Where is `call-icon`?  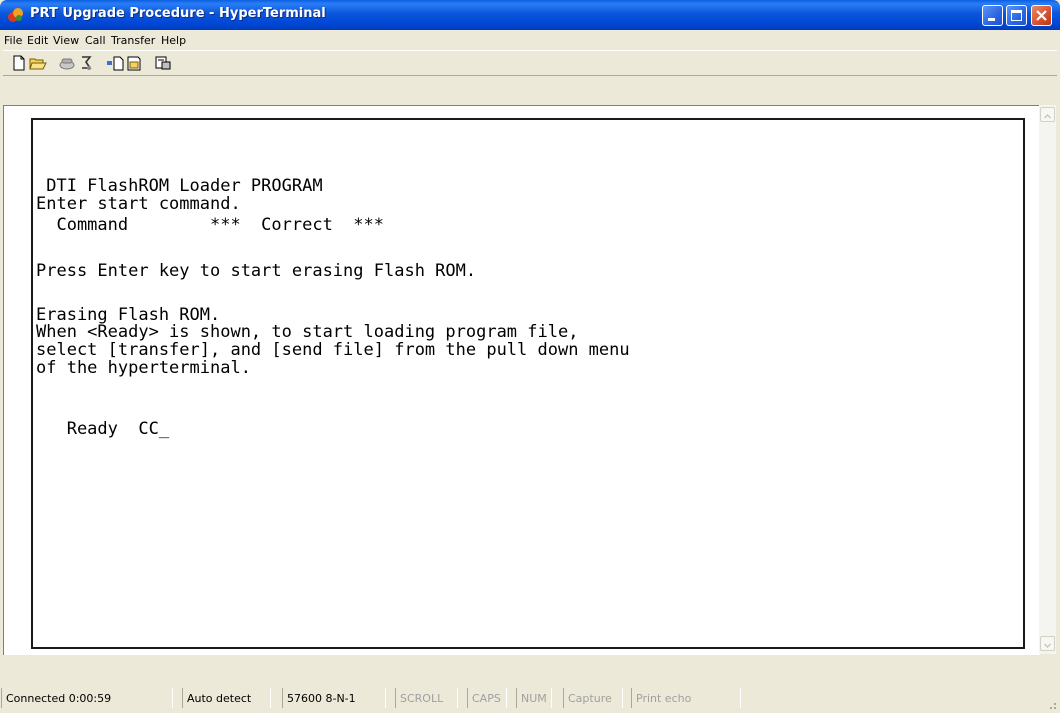 call-icon is located at coordinates (67, 63).